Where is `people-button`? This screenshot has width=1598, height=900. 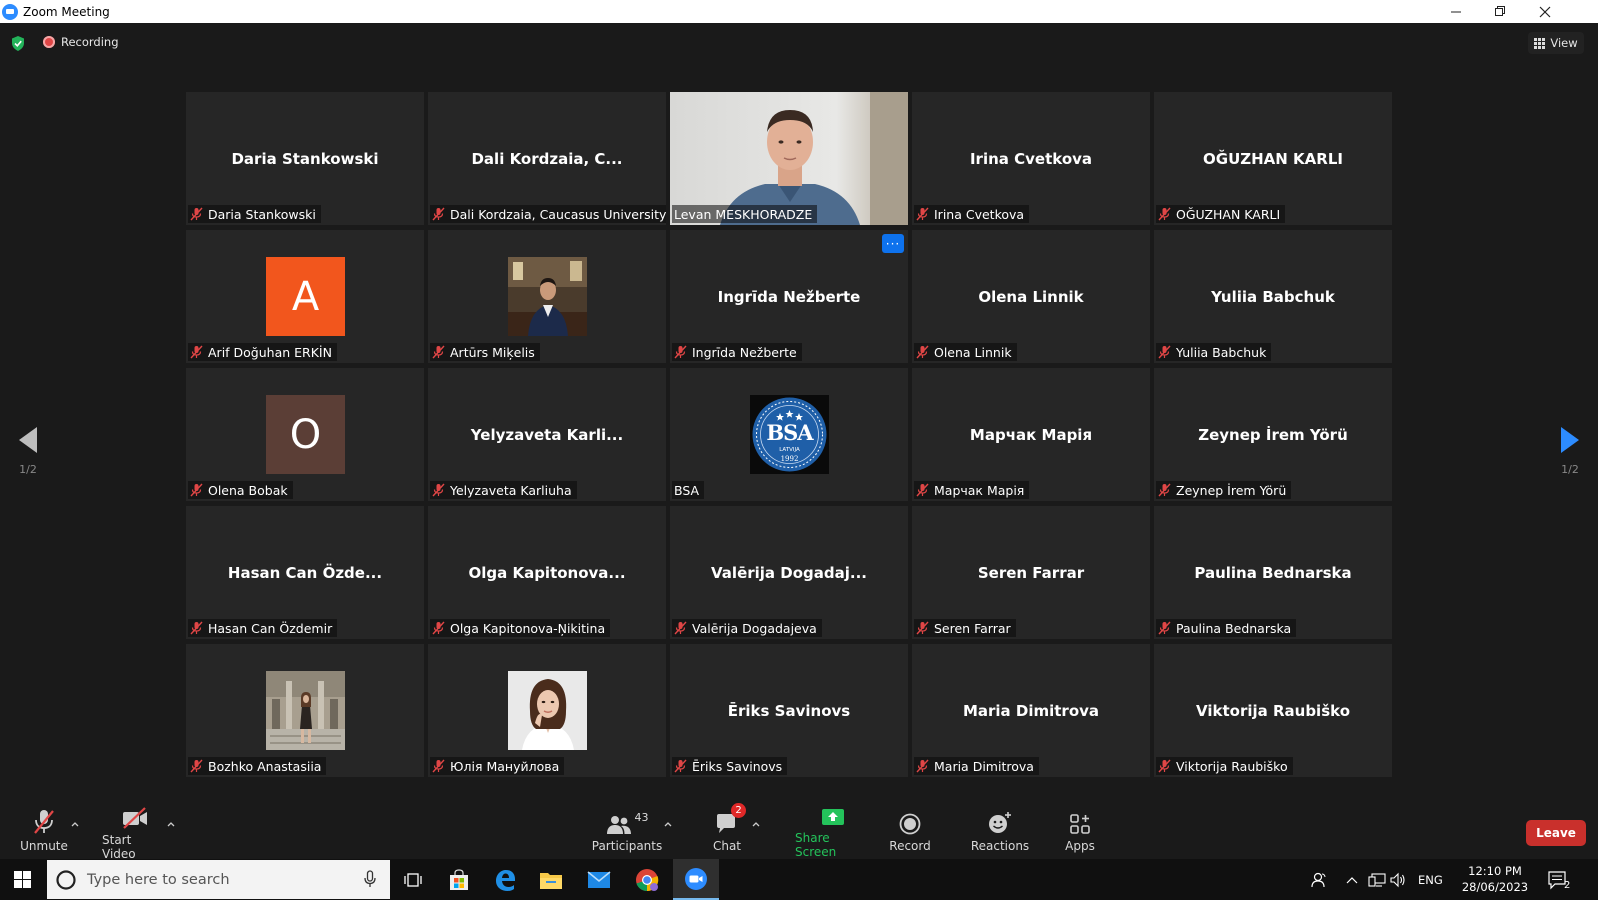
people-button is located at coordinates (1319, 879).